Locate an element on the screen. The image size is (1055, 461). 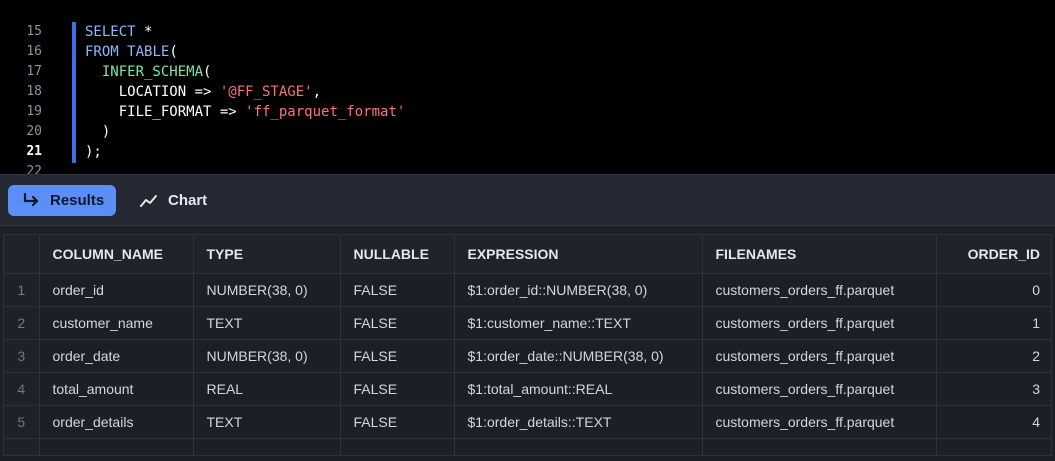
line-number: 15 is located at coordinates (34, 31).